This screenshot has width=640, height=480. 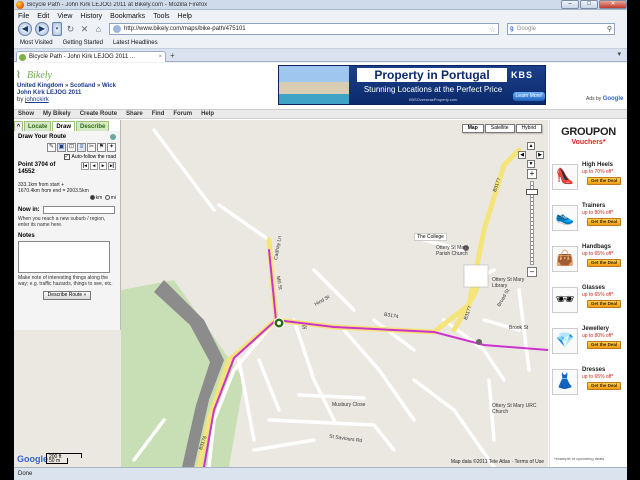 I want to click on panel-collapse-button: ^, so click(x=18, y=126).